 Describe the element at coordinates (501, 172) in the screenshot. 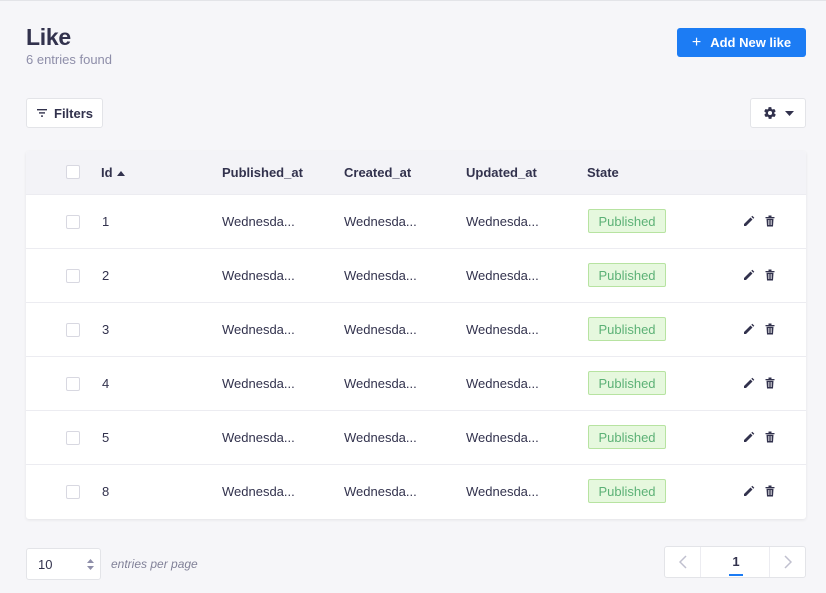

I see `column-header-updated-at: Updated_at` at that location.